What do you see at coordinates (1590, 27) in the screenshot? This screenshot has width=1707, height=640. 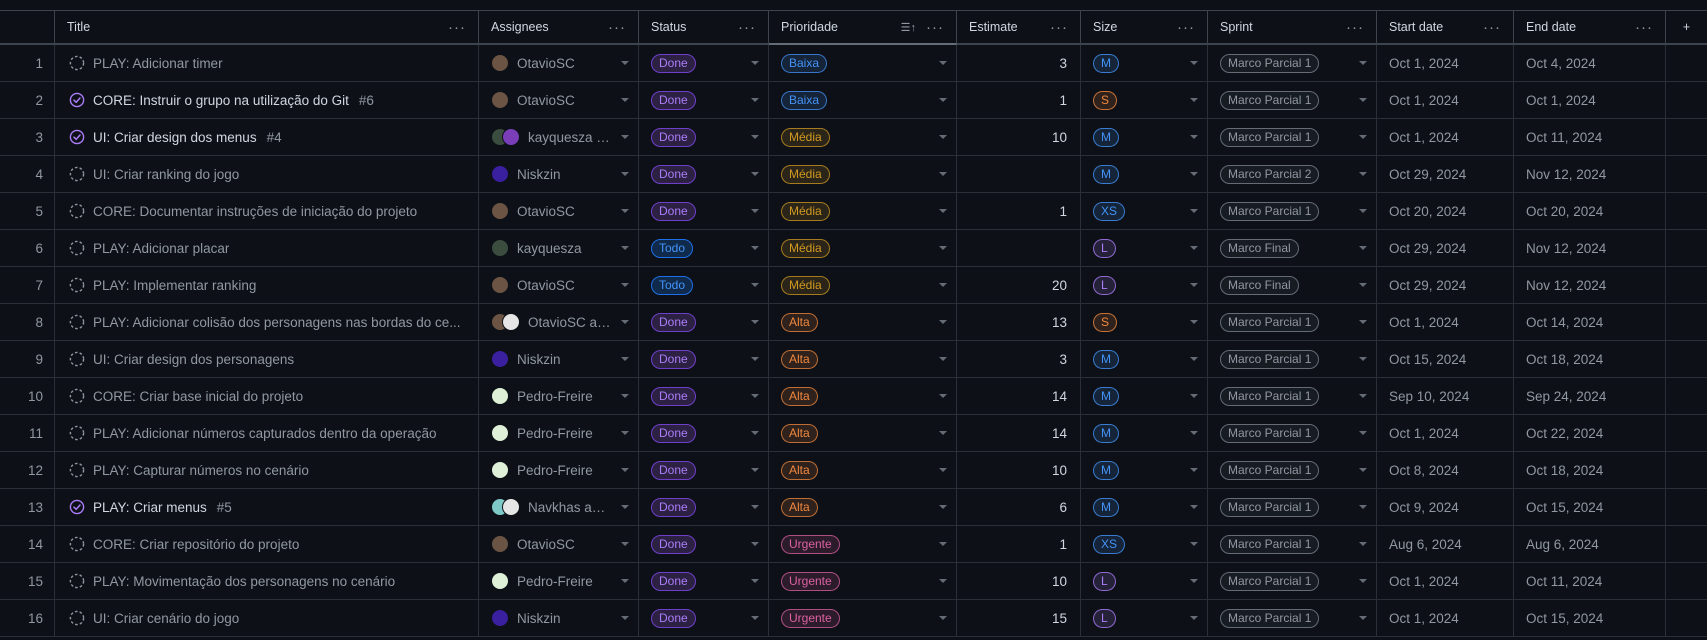 I see `header-end-date: End date ···` at bounding box center [1590, 27].